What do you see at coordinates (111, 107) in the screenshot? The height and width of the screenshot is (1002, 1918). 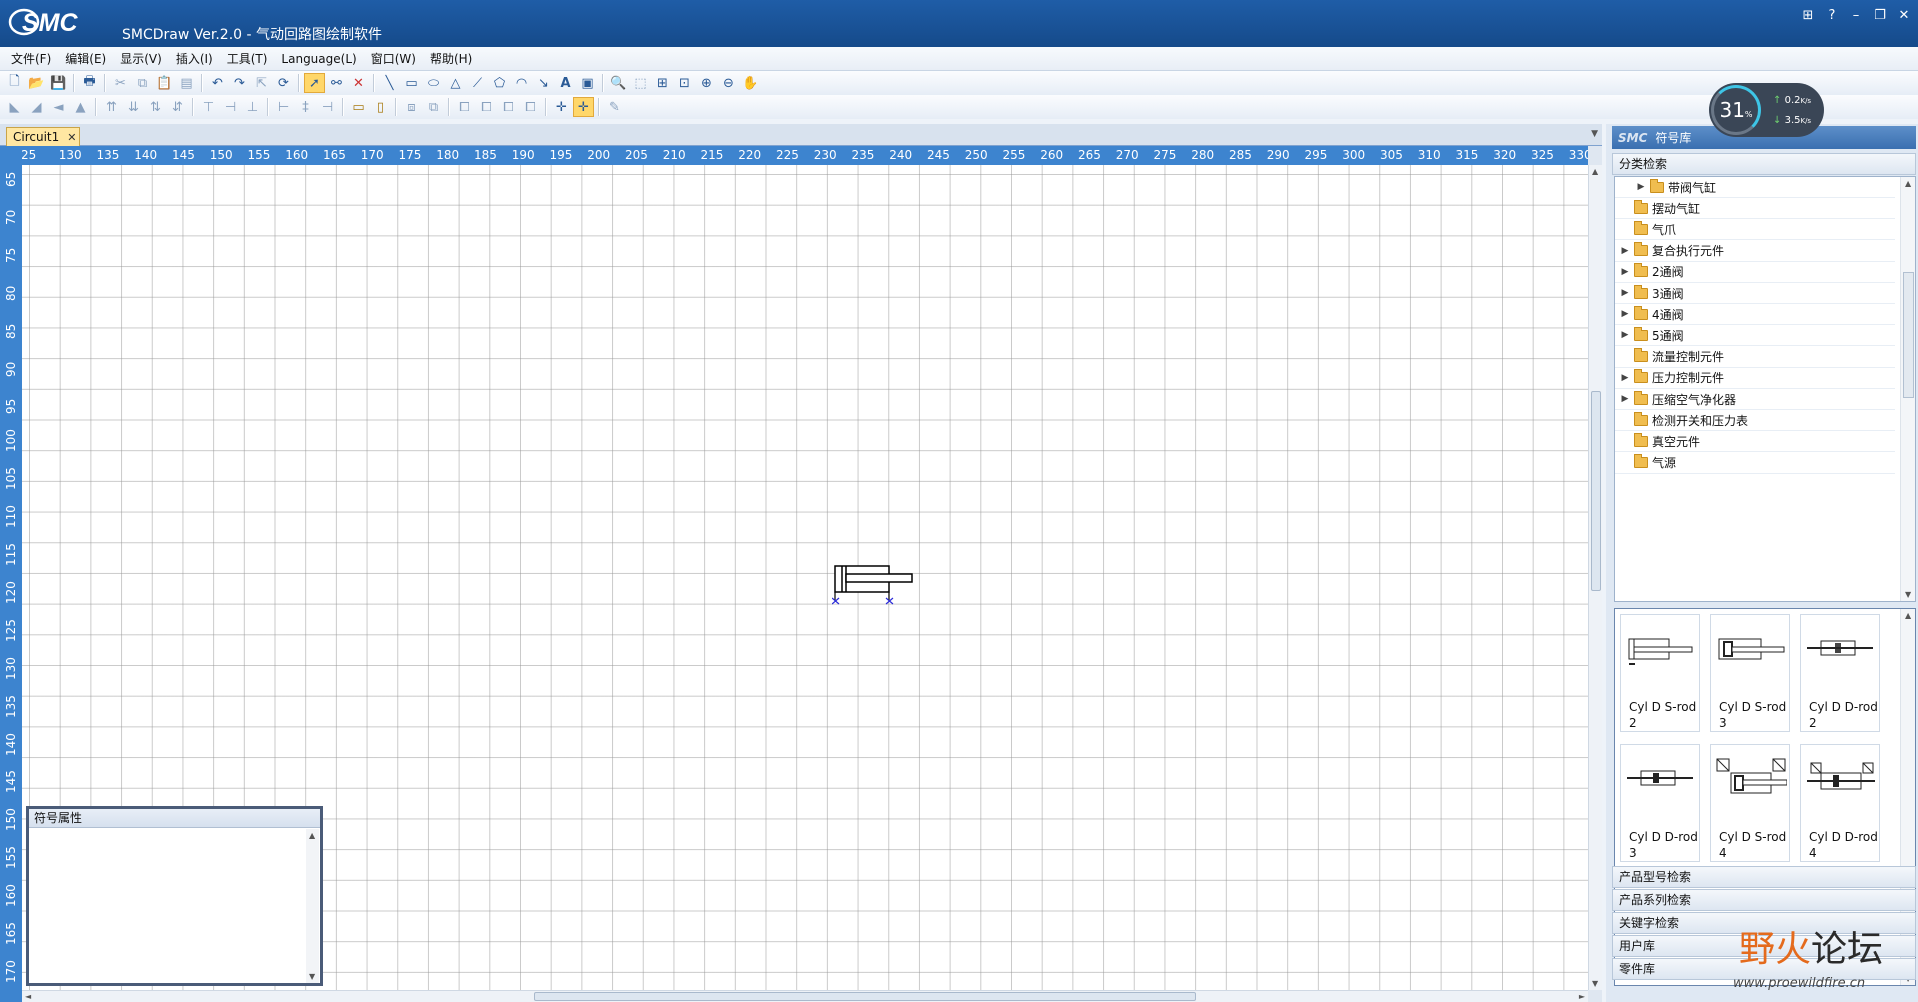 I see `bring-front-icon: ⇈` at bounding box center [111, 107].